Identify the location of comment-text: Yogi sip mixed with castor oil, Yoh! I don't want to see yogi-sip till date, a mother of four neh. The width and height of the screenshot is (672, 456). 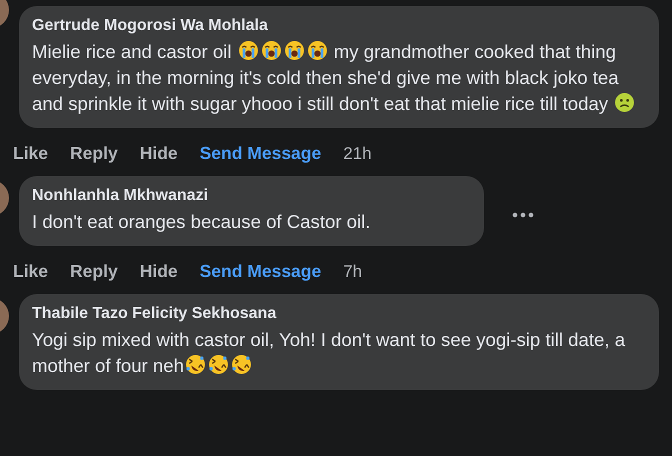
(329, 353).